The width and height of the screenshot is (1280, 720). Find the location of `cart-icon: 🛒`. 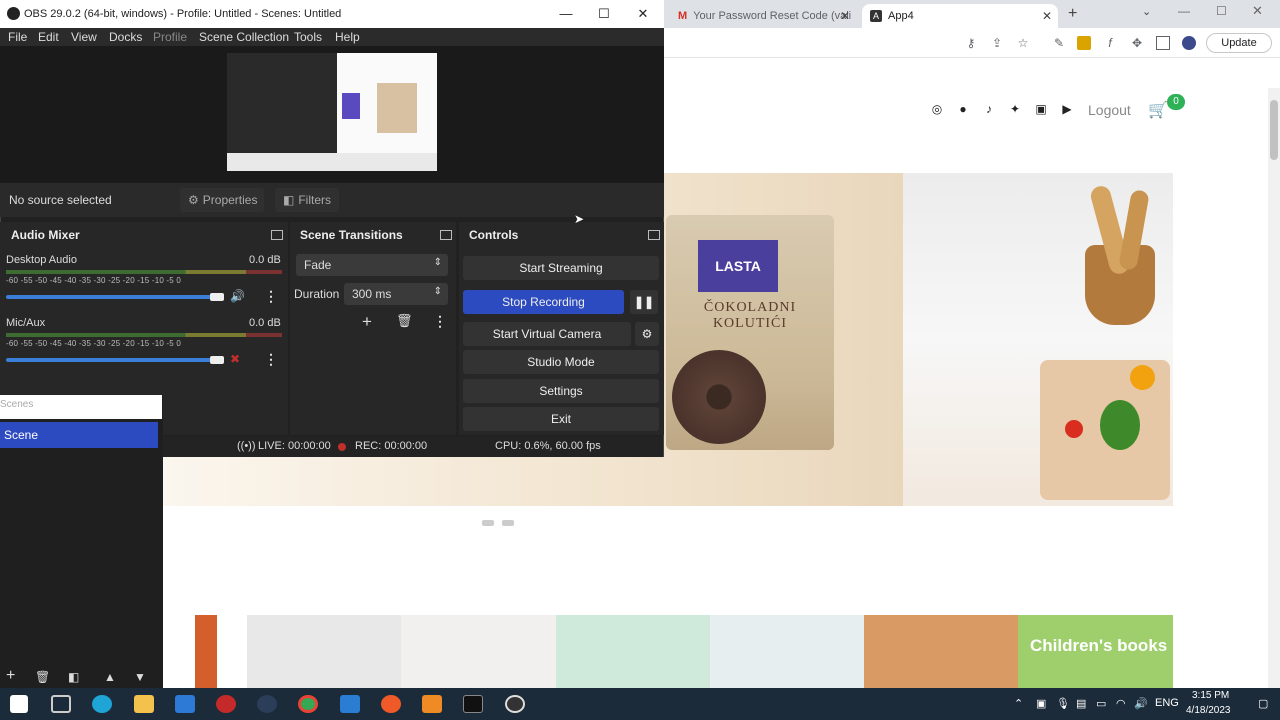

cart-icon: 🛒 is located at coordinates (1158, 110).